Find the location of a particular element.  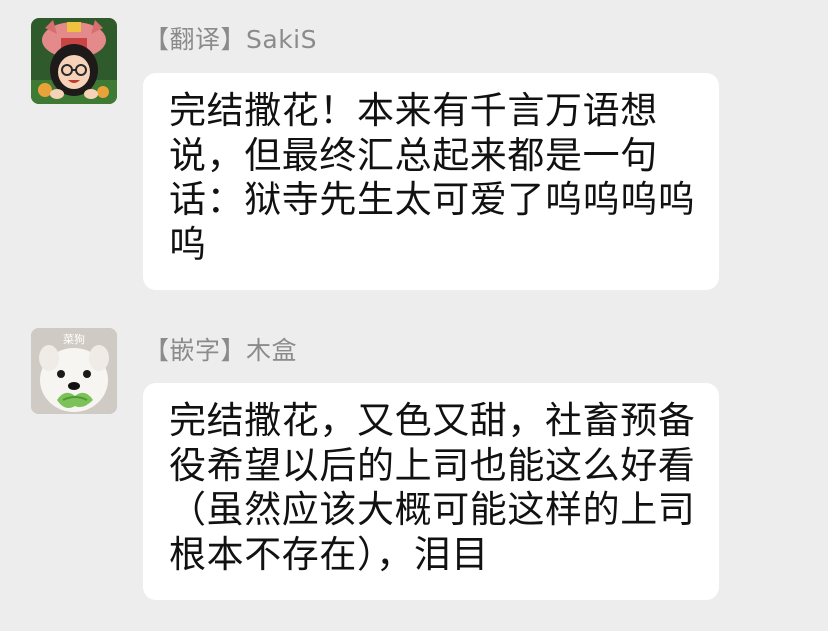

avatar-image is located at coordinates (74, 61).